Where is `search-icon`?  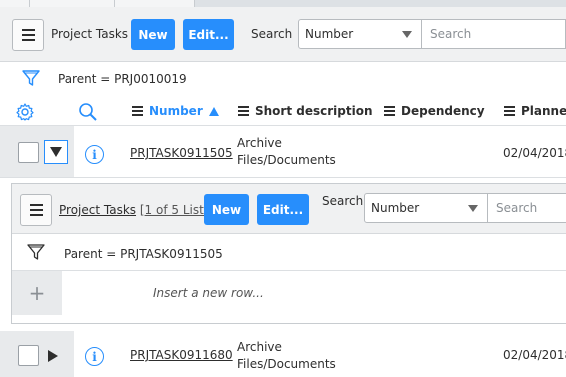
search-icon is located at coordinates (88, 113).